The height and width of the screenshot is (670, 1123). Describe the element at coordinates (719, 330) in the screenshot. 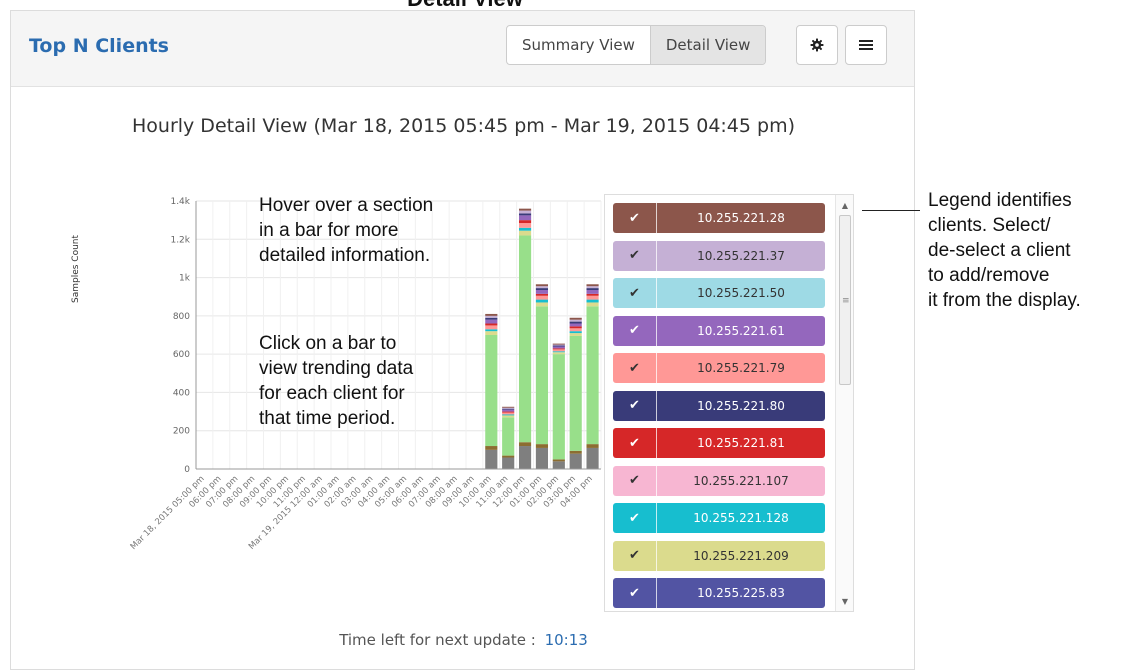

I see `legend-item: ✔ 10.255.221.61` at that location.